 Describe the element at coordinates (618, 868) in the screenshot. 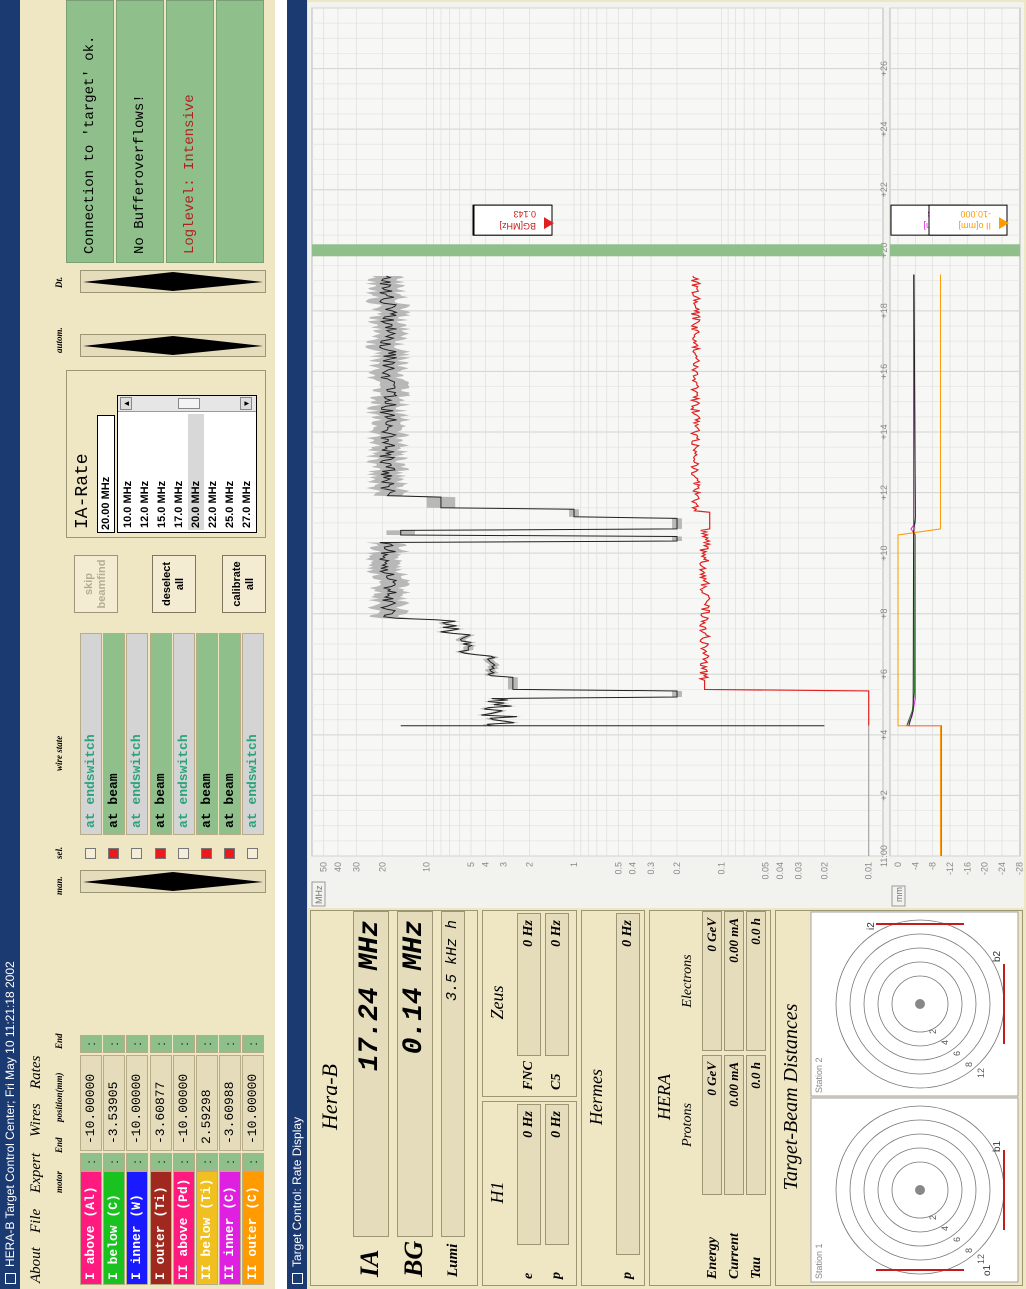

I see `rate-tick-label: 0.5` at that location.